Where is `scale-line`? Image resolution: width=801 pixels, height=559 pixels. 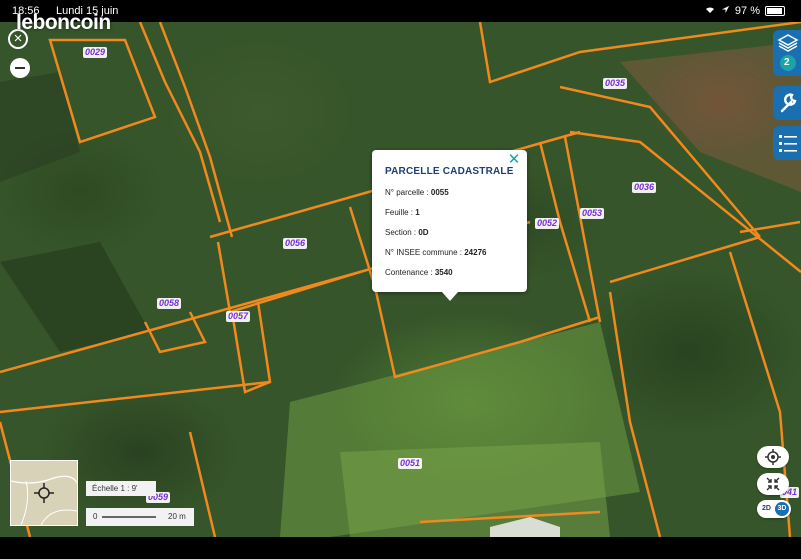 scale-line is located at coordinates (129, 517).